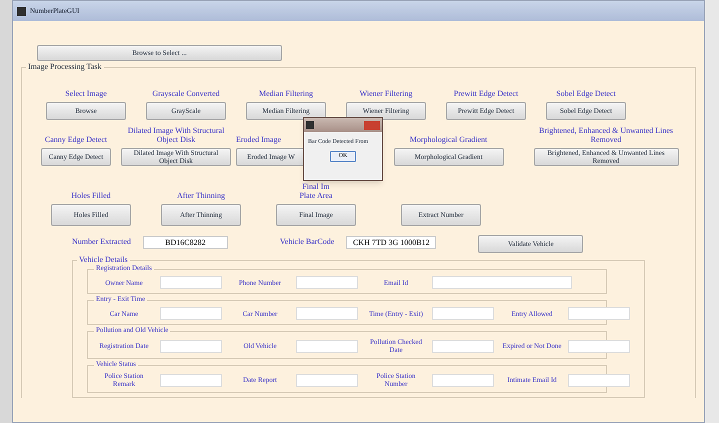  I want to click on step-label: Morphological Gradient, so click(449, 139).